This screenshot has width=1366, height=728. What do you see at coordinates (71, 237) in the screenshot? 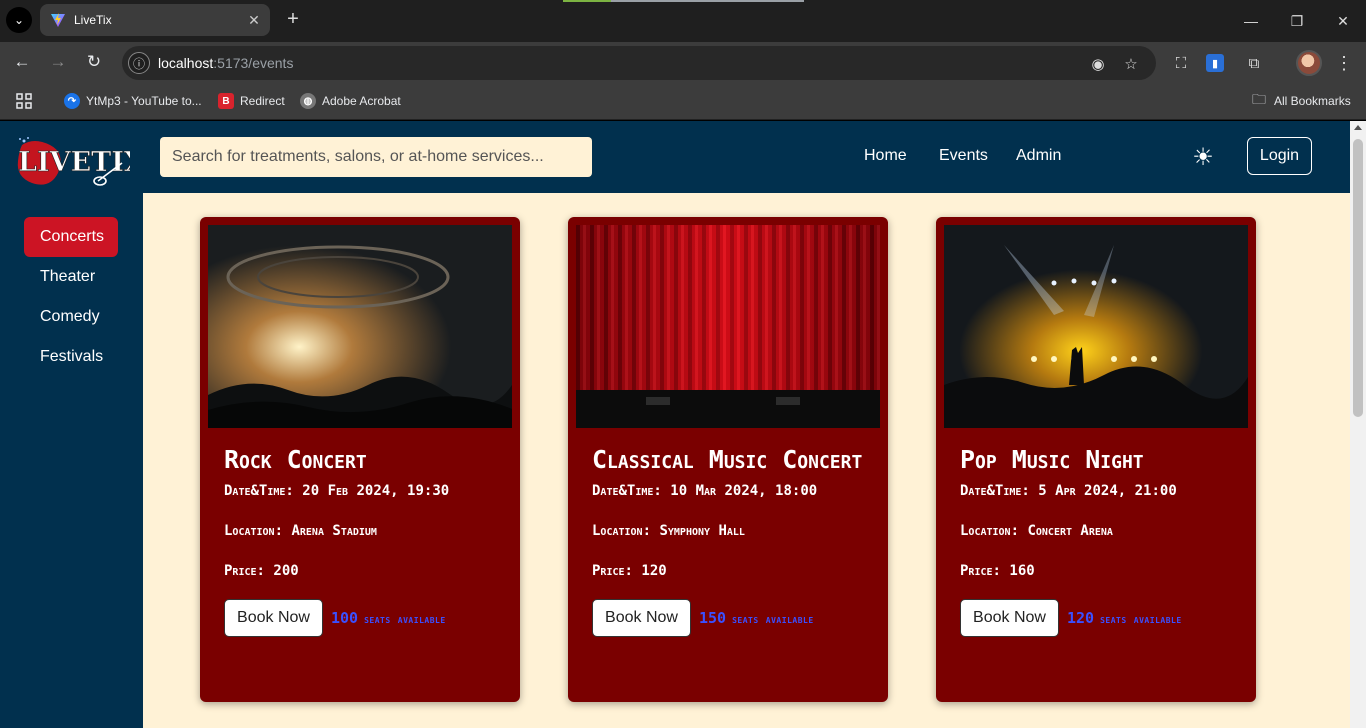
I see `category-concerts: Concerts` at bounding box center [71, 237].